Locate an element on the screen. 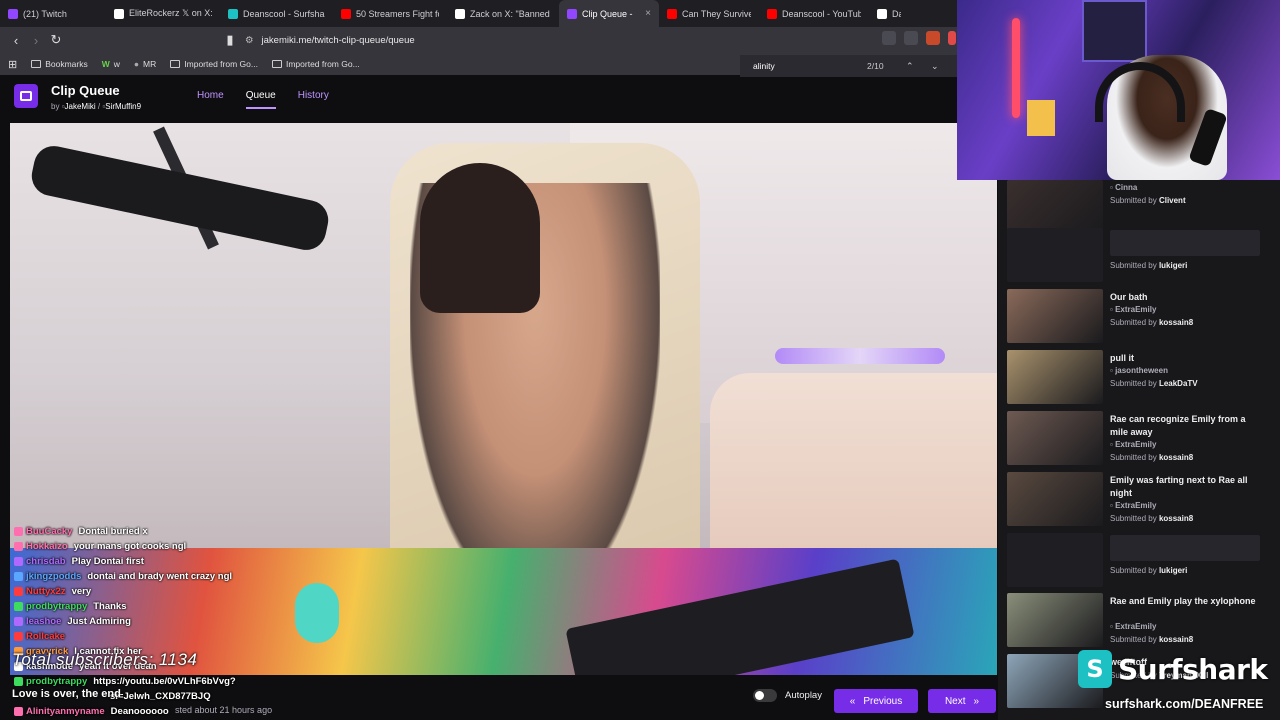 Image resolution: width=1280 pixels, height=720 pixels. screen-icon is located at coordinates (889, 38).